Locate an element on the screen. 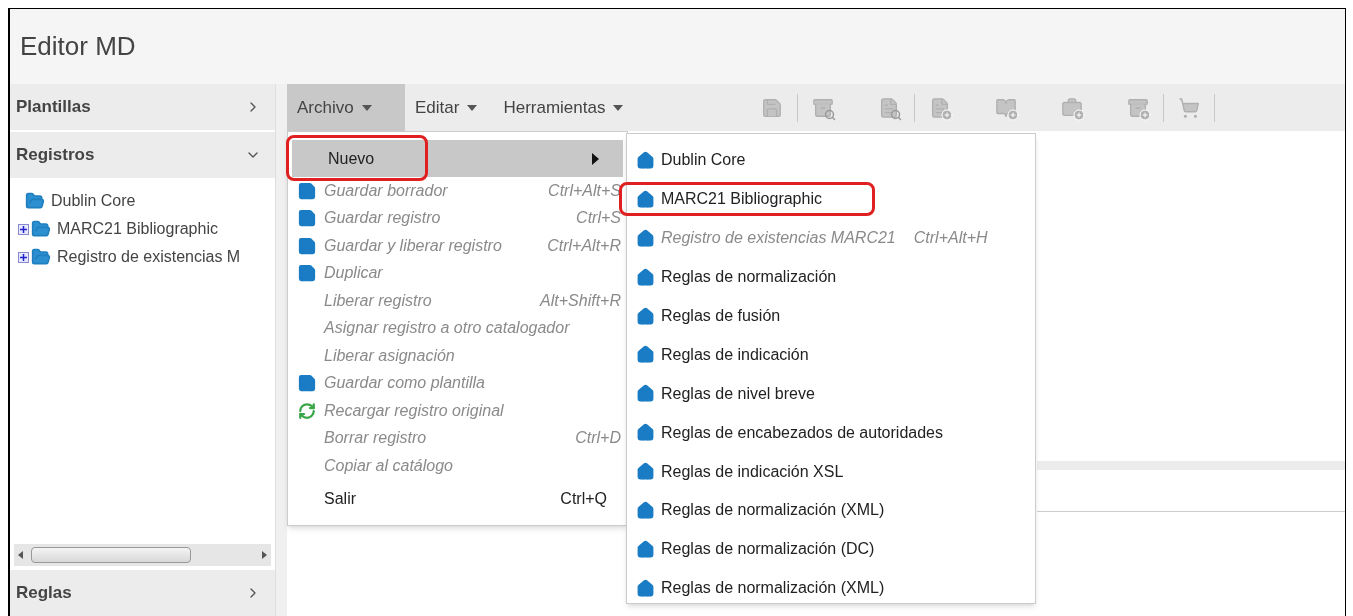 This screenshot has width=1353, height=616. submenu-item: MARC21 Bibliographic is located at coordinates (831, 199).